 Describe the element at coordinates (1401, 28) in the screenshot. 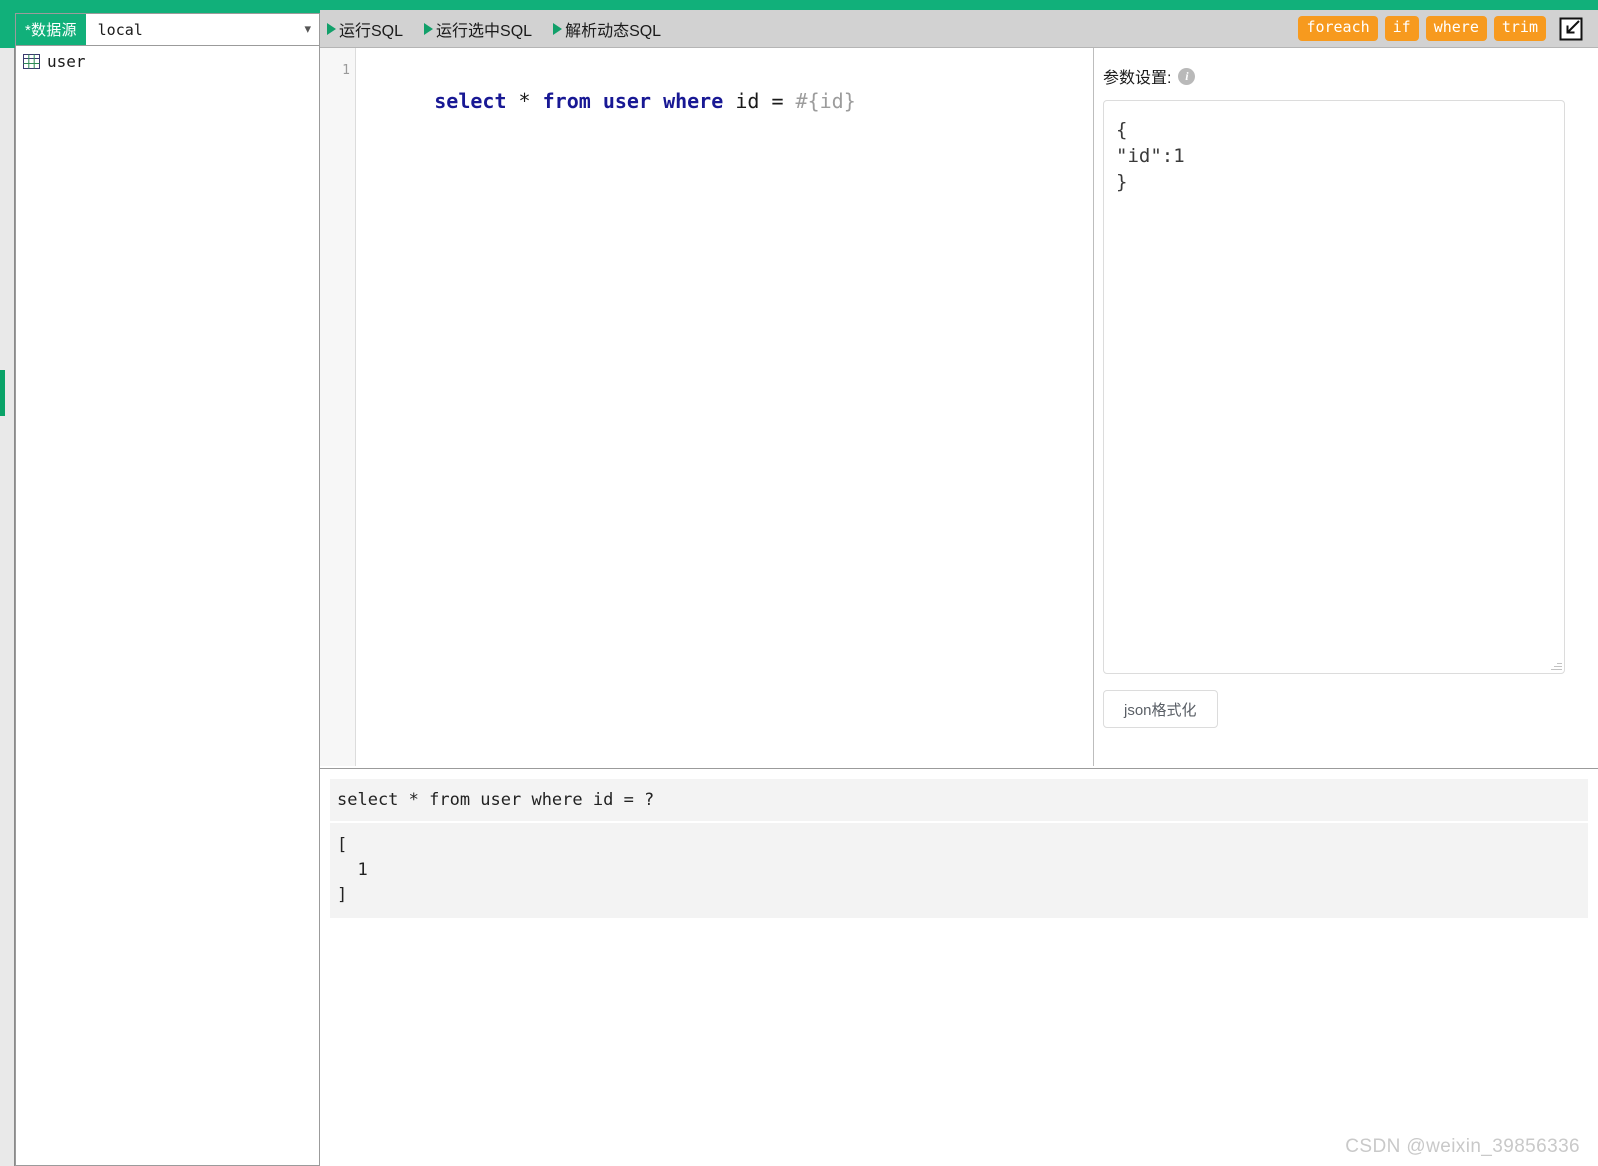

I see `tag-if: if` at that location.